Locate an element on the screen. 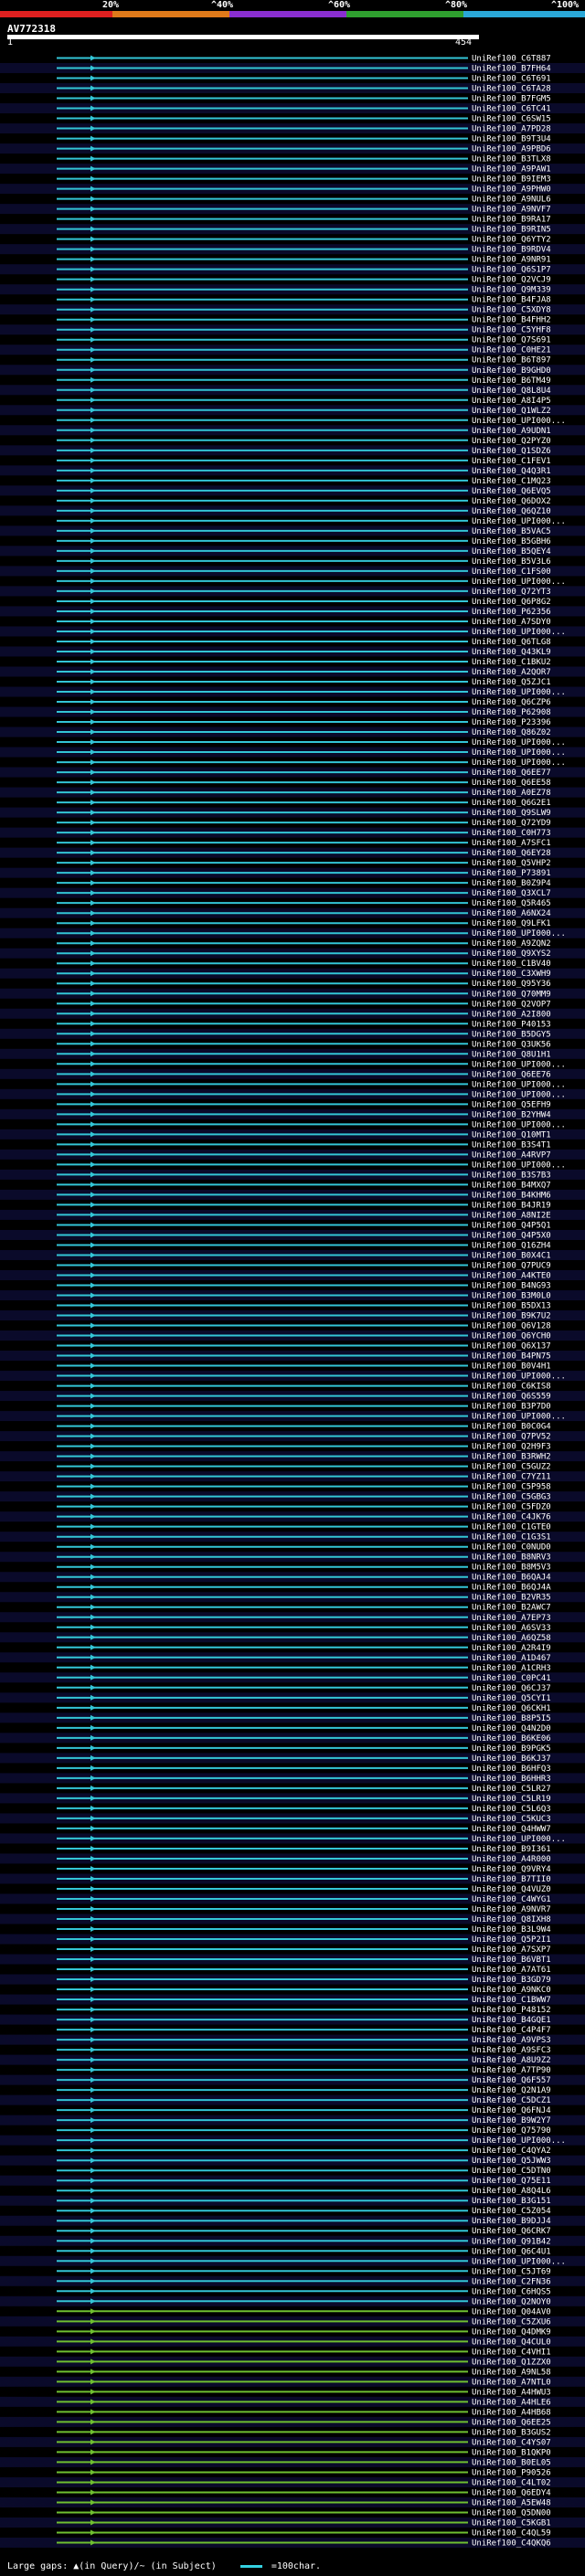 The image size is (585, 2576). hit-label: UniRef100_Q3UK56 is located at coordinates (512, 1044).